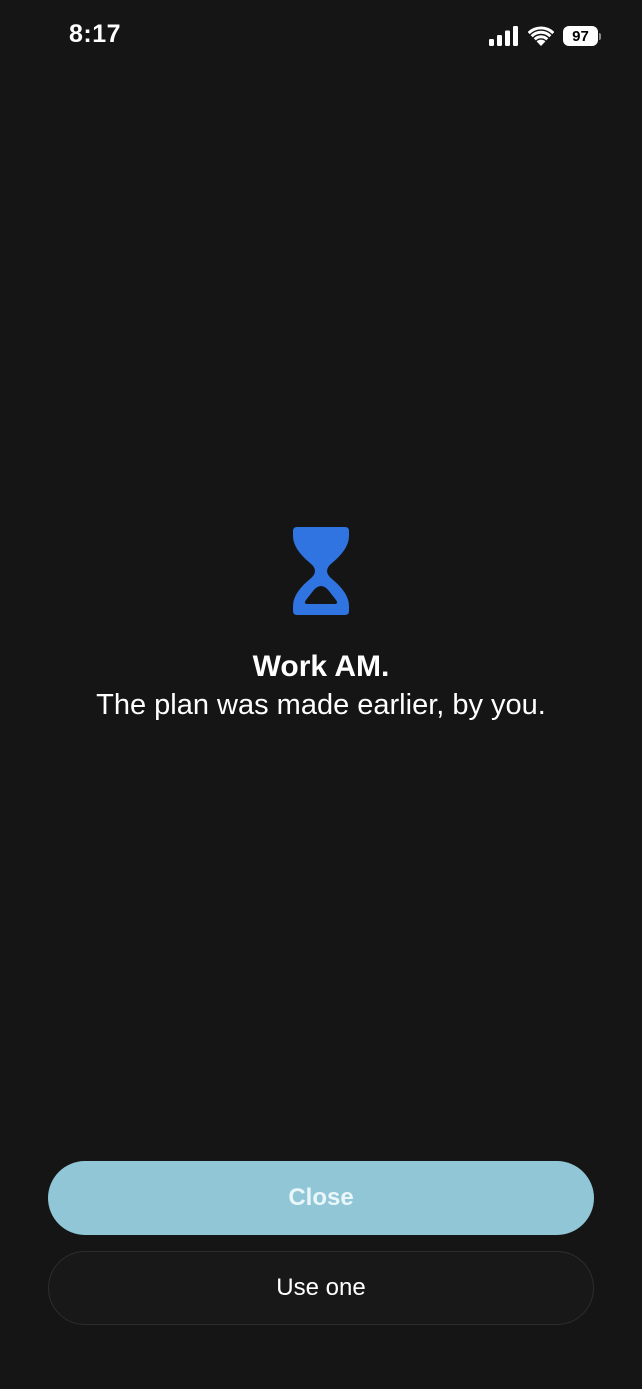 This screenshot has height=1389, width=642. I want to click on status-bar: 8:17 97, so click(321, 36).